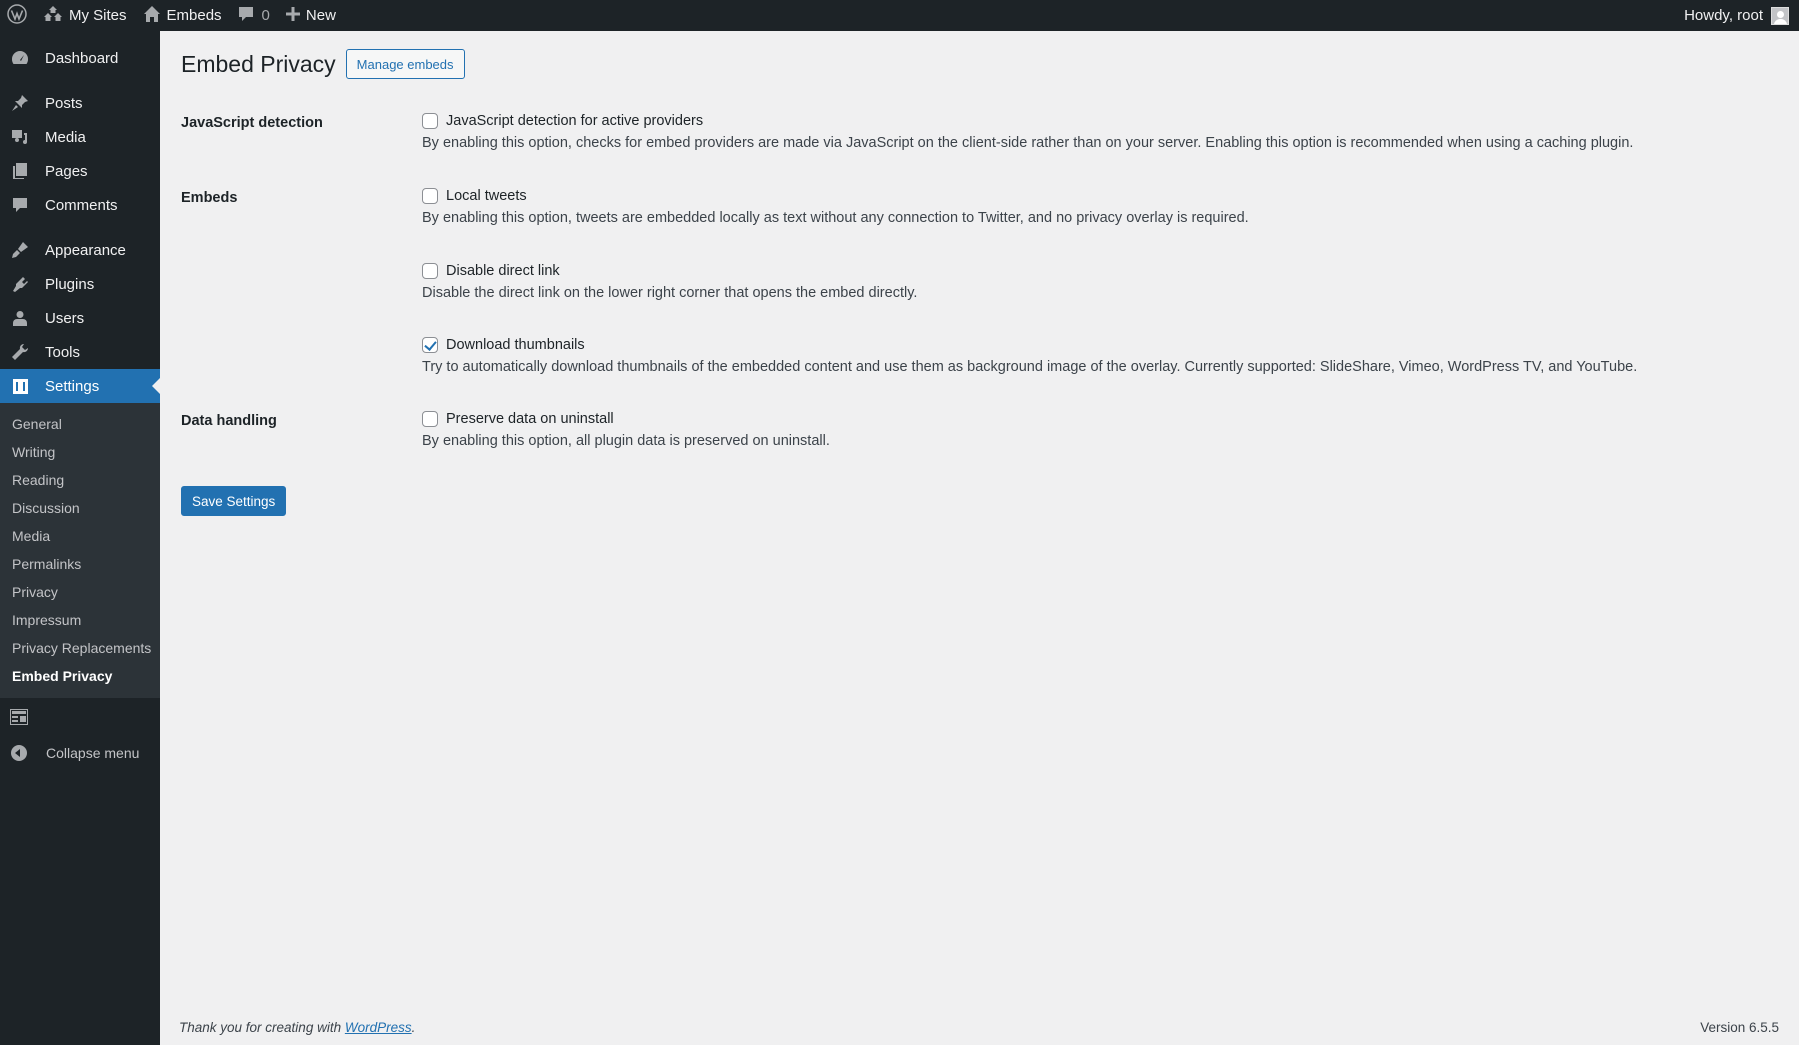 Image resolution: width=1799 pixels, height=1045 pixels. I want to click on section-heading: Embeds, so click(209, 198).